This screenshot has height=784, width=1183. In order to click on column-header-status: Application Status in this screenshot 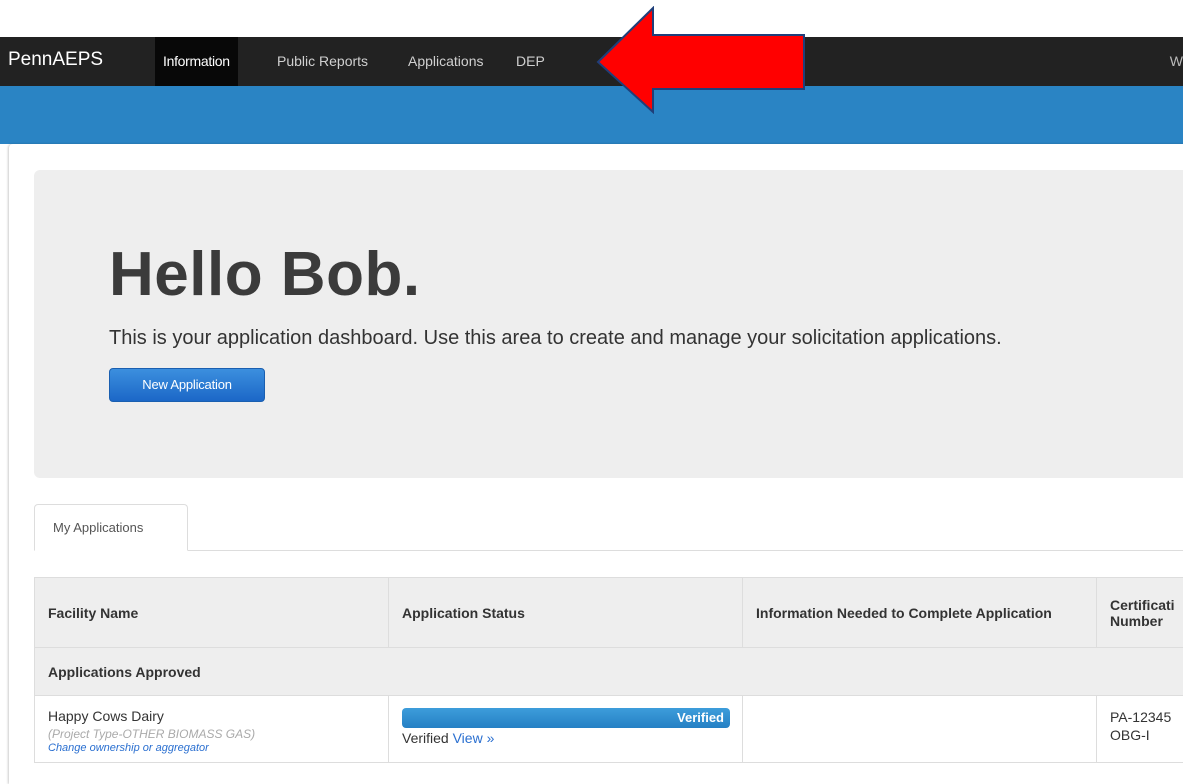, I will do `click(566, 613)`.